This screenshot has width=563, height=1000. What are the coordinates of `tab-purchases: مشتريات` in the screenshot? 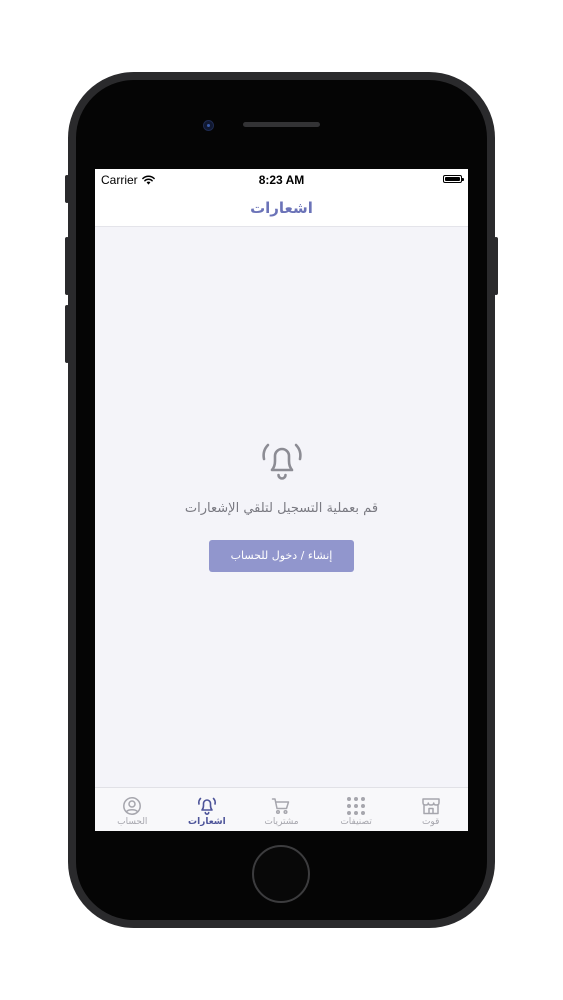 It's located at (281, 809).